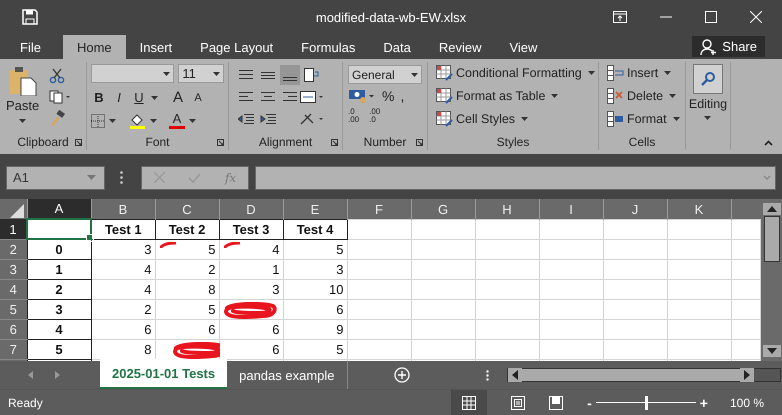  I want to click on normal-view-icon, so click(469, 403).